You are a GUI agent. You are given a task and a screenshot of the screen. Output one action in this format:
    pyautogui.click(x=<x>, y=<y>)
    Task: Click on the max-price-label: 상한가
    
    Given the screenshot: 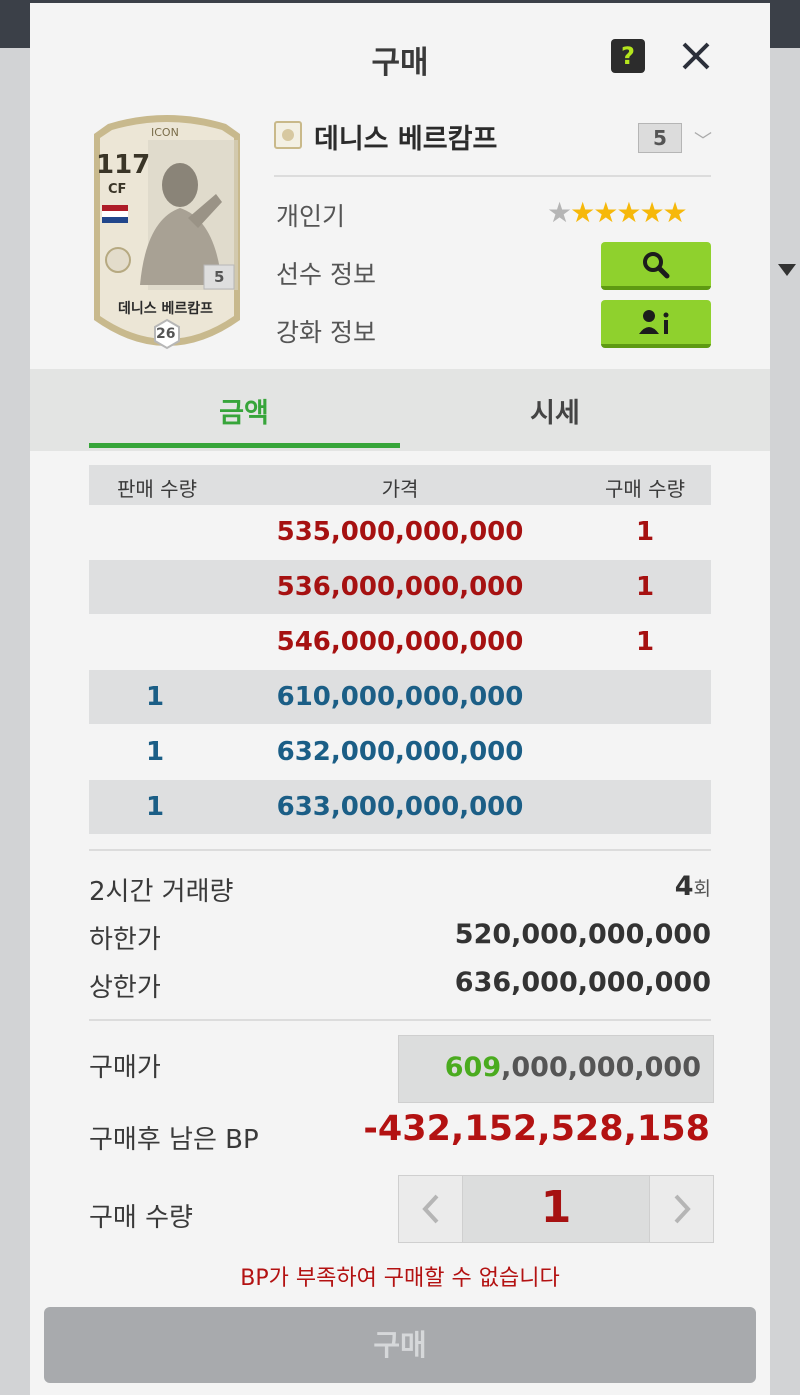 What is the action you would take?
    pyautogui.click(x=125, y=988)
    